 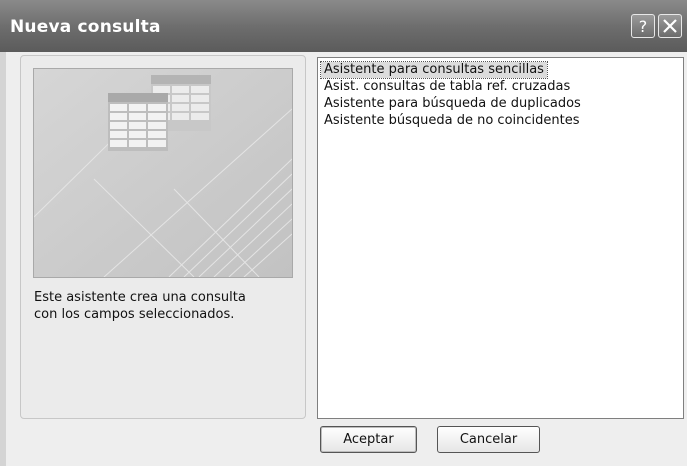 I want to click on ok-button: Aceptar, so click(x=368, y=439).